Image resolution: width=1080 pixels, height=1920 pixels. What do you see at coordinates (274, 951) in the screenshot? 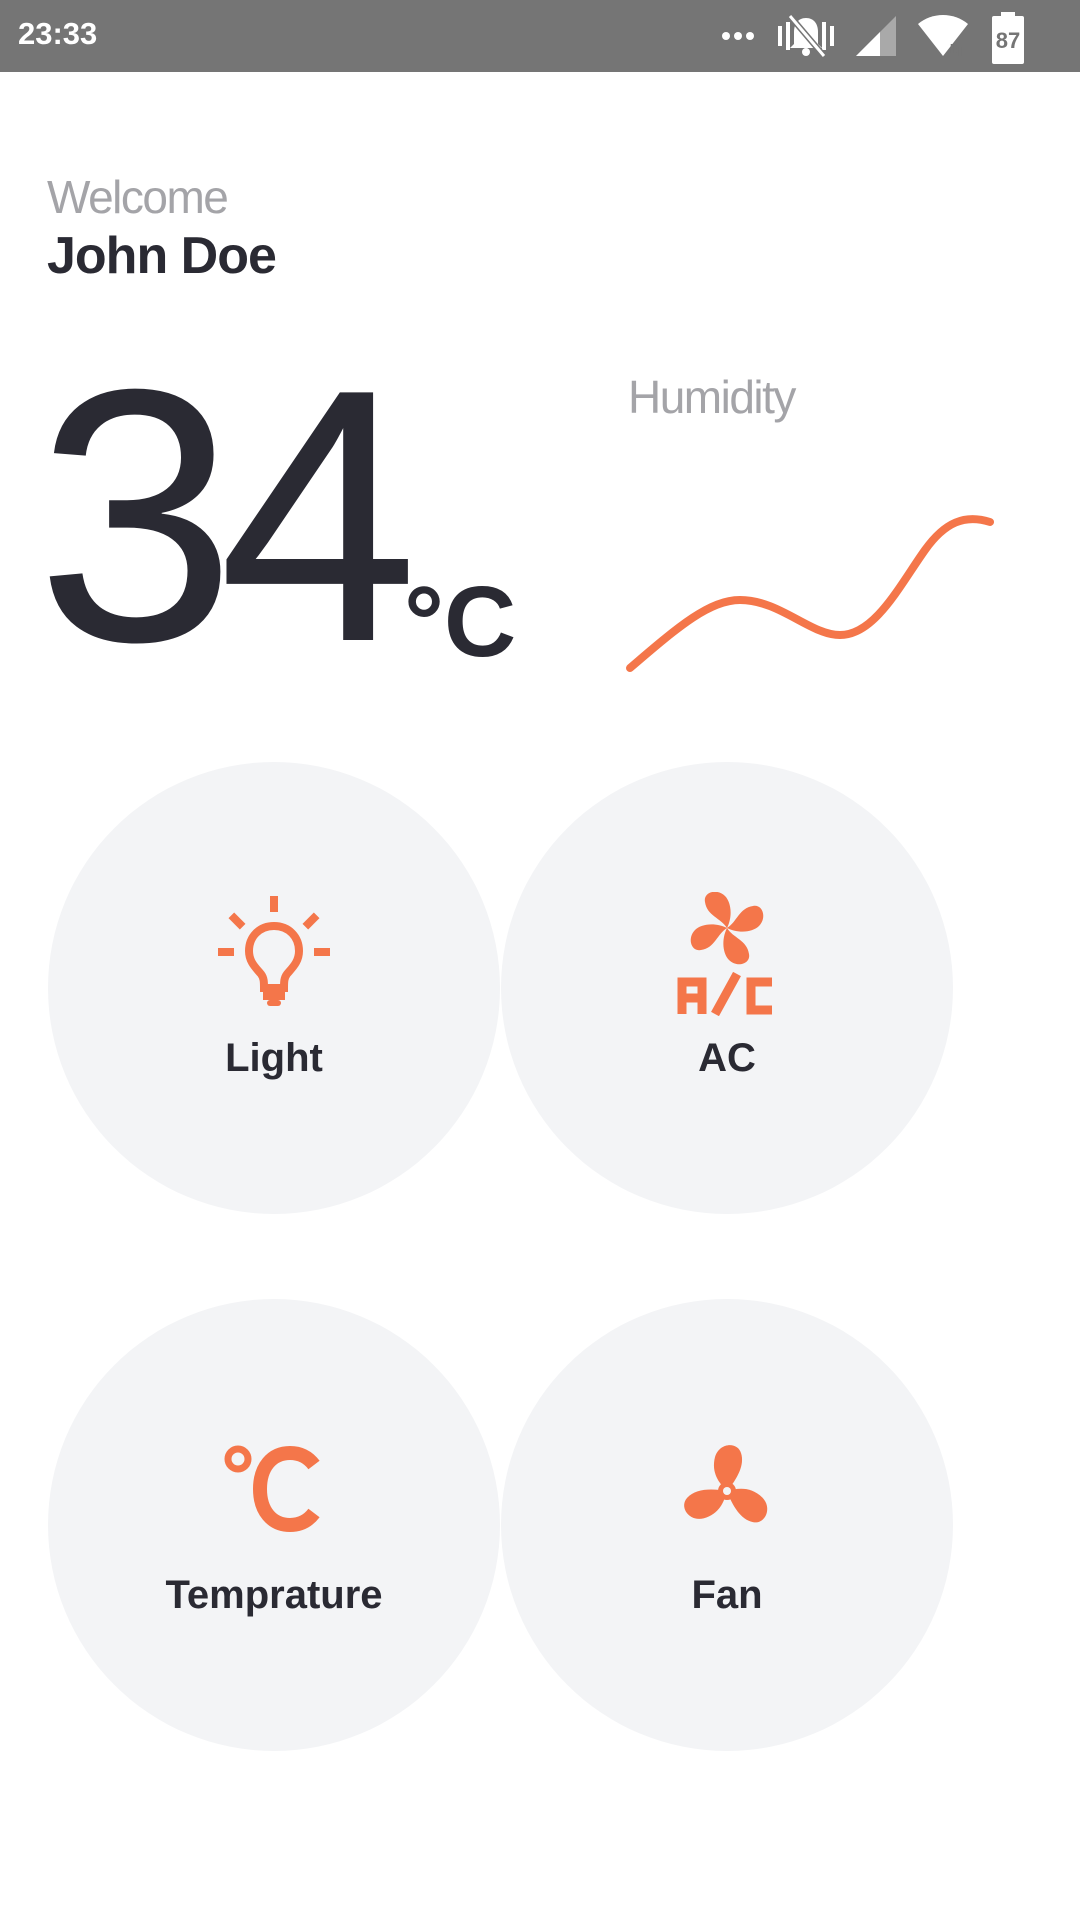
I see `lightbulb-icon` at bounding box center [274, 951].